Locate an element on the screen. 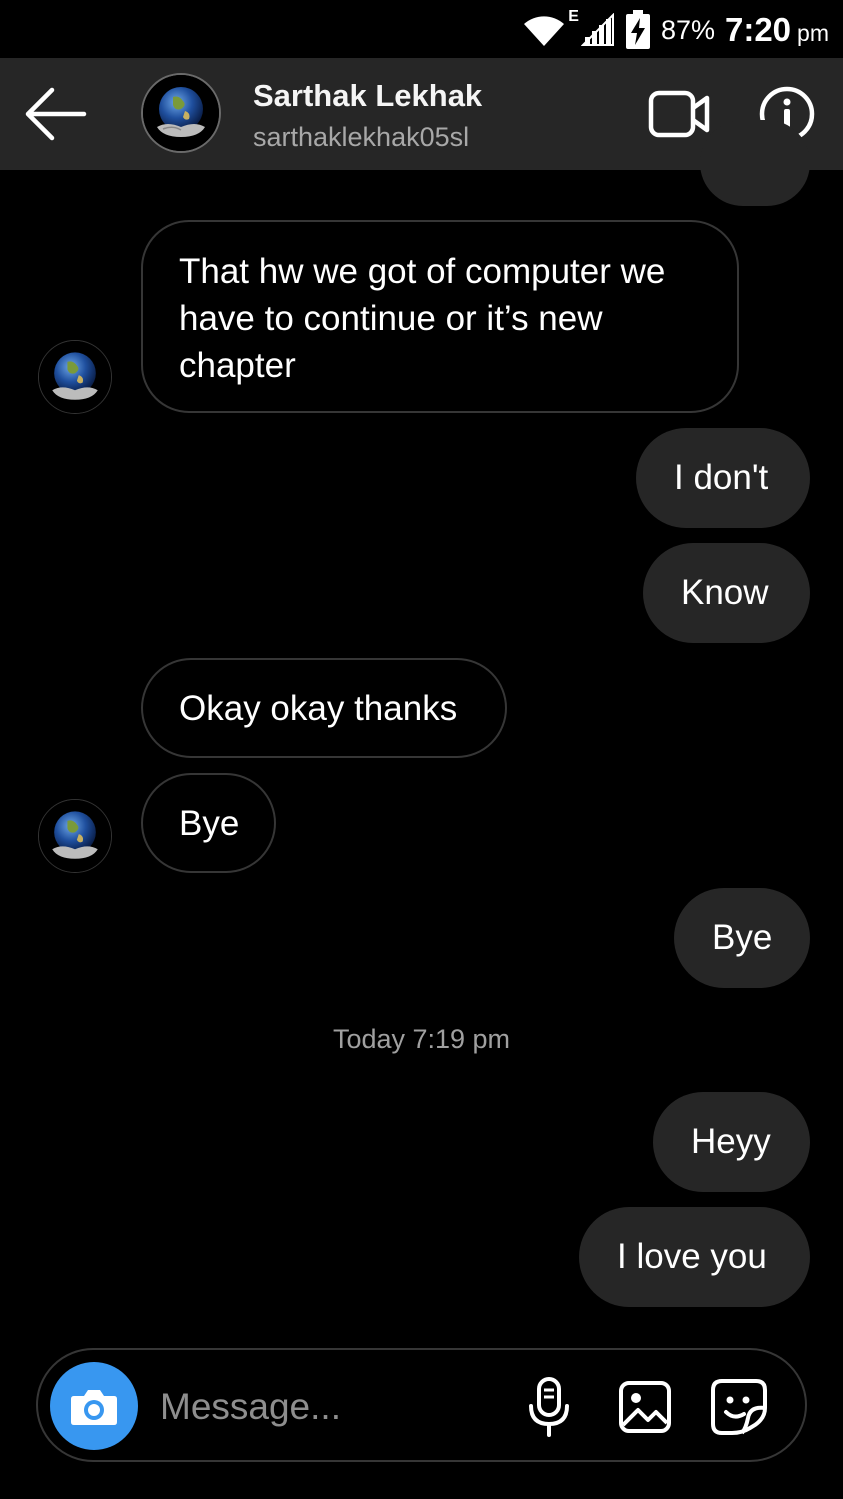  message-bubble-outgoing: Bye is located at coordinates (742, 938).